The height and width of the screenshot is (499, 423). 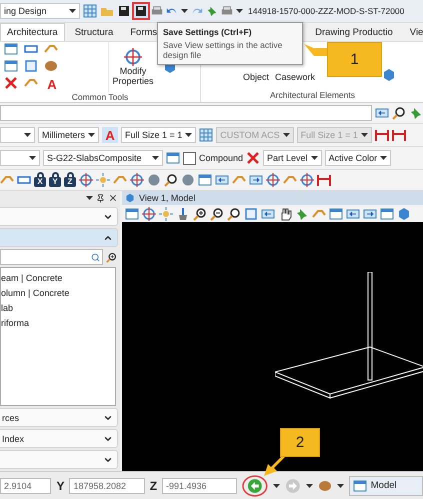 What do you see at coordinates (412, 32) in the screenshot?
I see `ribbon-tab: Vie` at bounding box center [412, 32].